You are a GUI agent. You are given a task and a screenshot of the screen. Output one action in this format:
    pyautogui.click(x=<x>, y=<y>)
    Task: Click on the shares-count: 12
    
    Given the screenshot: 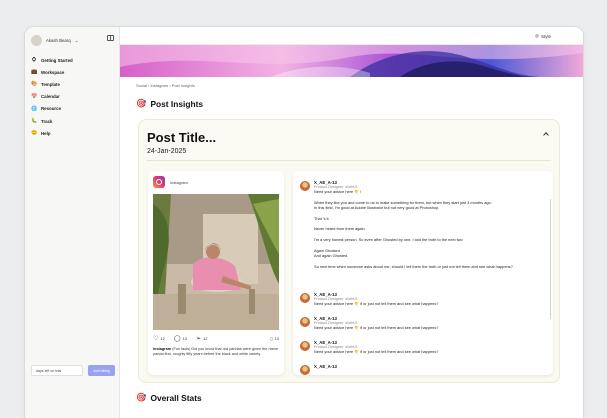 What is the action you would take?
    pyautogui.click(x=205, y=338)
    